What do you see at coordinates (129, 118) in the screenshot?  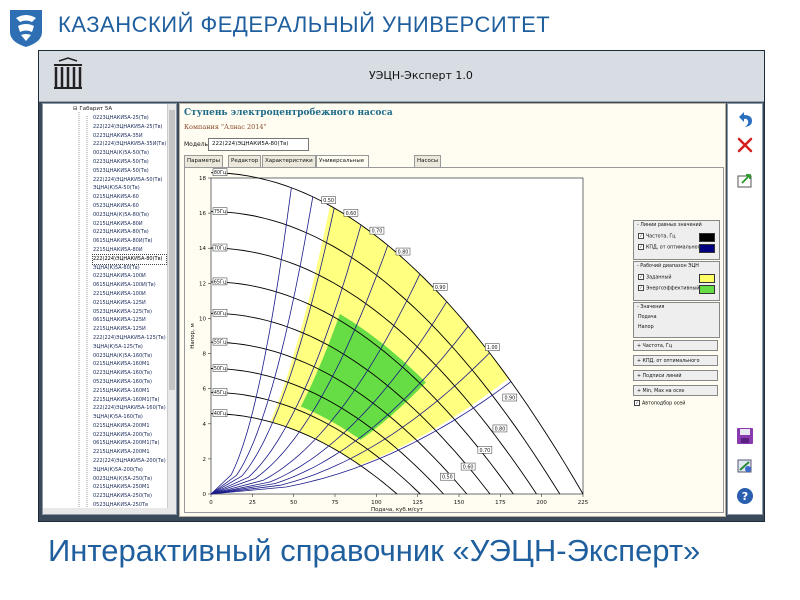 I see `tree-item: 0223ЦНАКИ5А-25(Тв)` at bounding box center [129, 118].